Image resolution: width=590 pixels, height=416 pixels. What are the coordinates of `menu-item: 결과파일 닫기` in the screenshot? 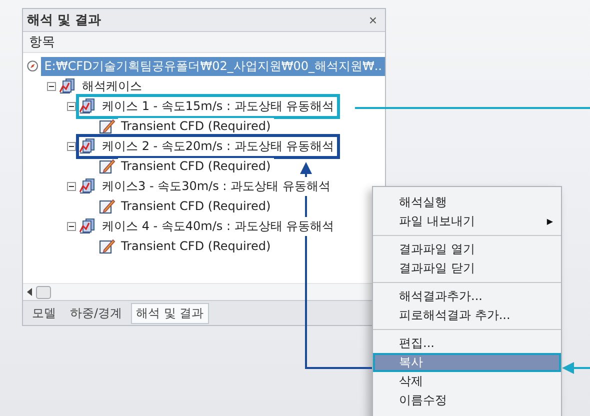 It's located at (467, 268).